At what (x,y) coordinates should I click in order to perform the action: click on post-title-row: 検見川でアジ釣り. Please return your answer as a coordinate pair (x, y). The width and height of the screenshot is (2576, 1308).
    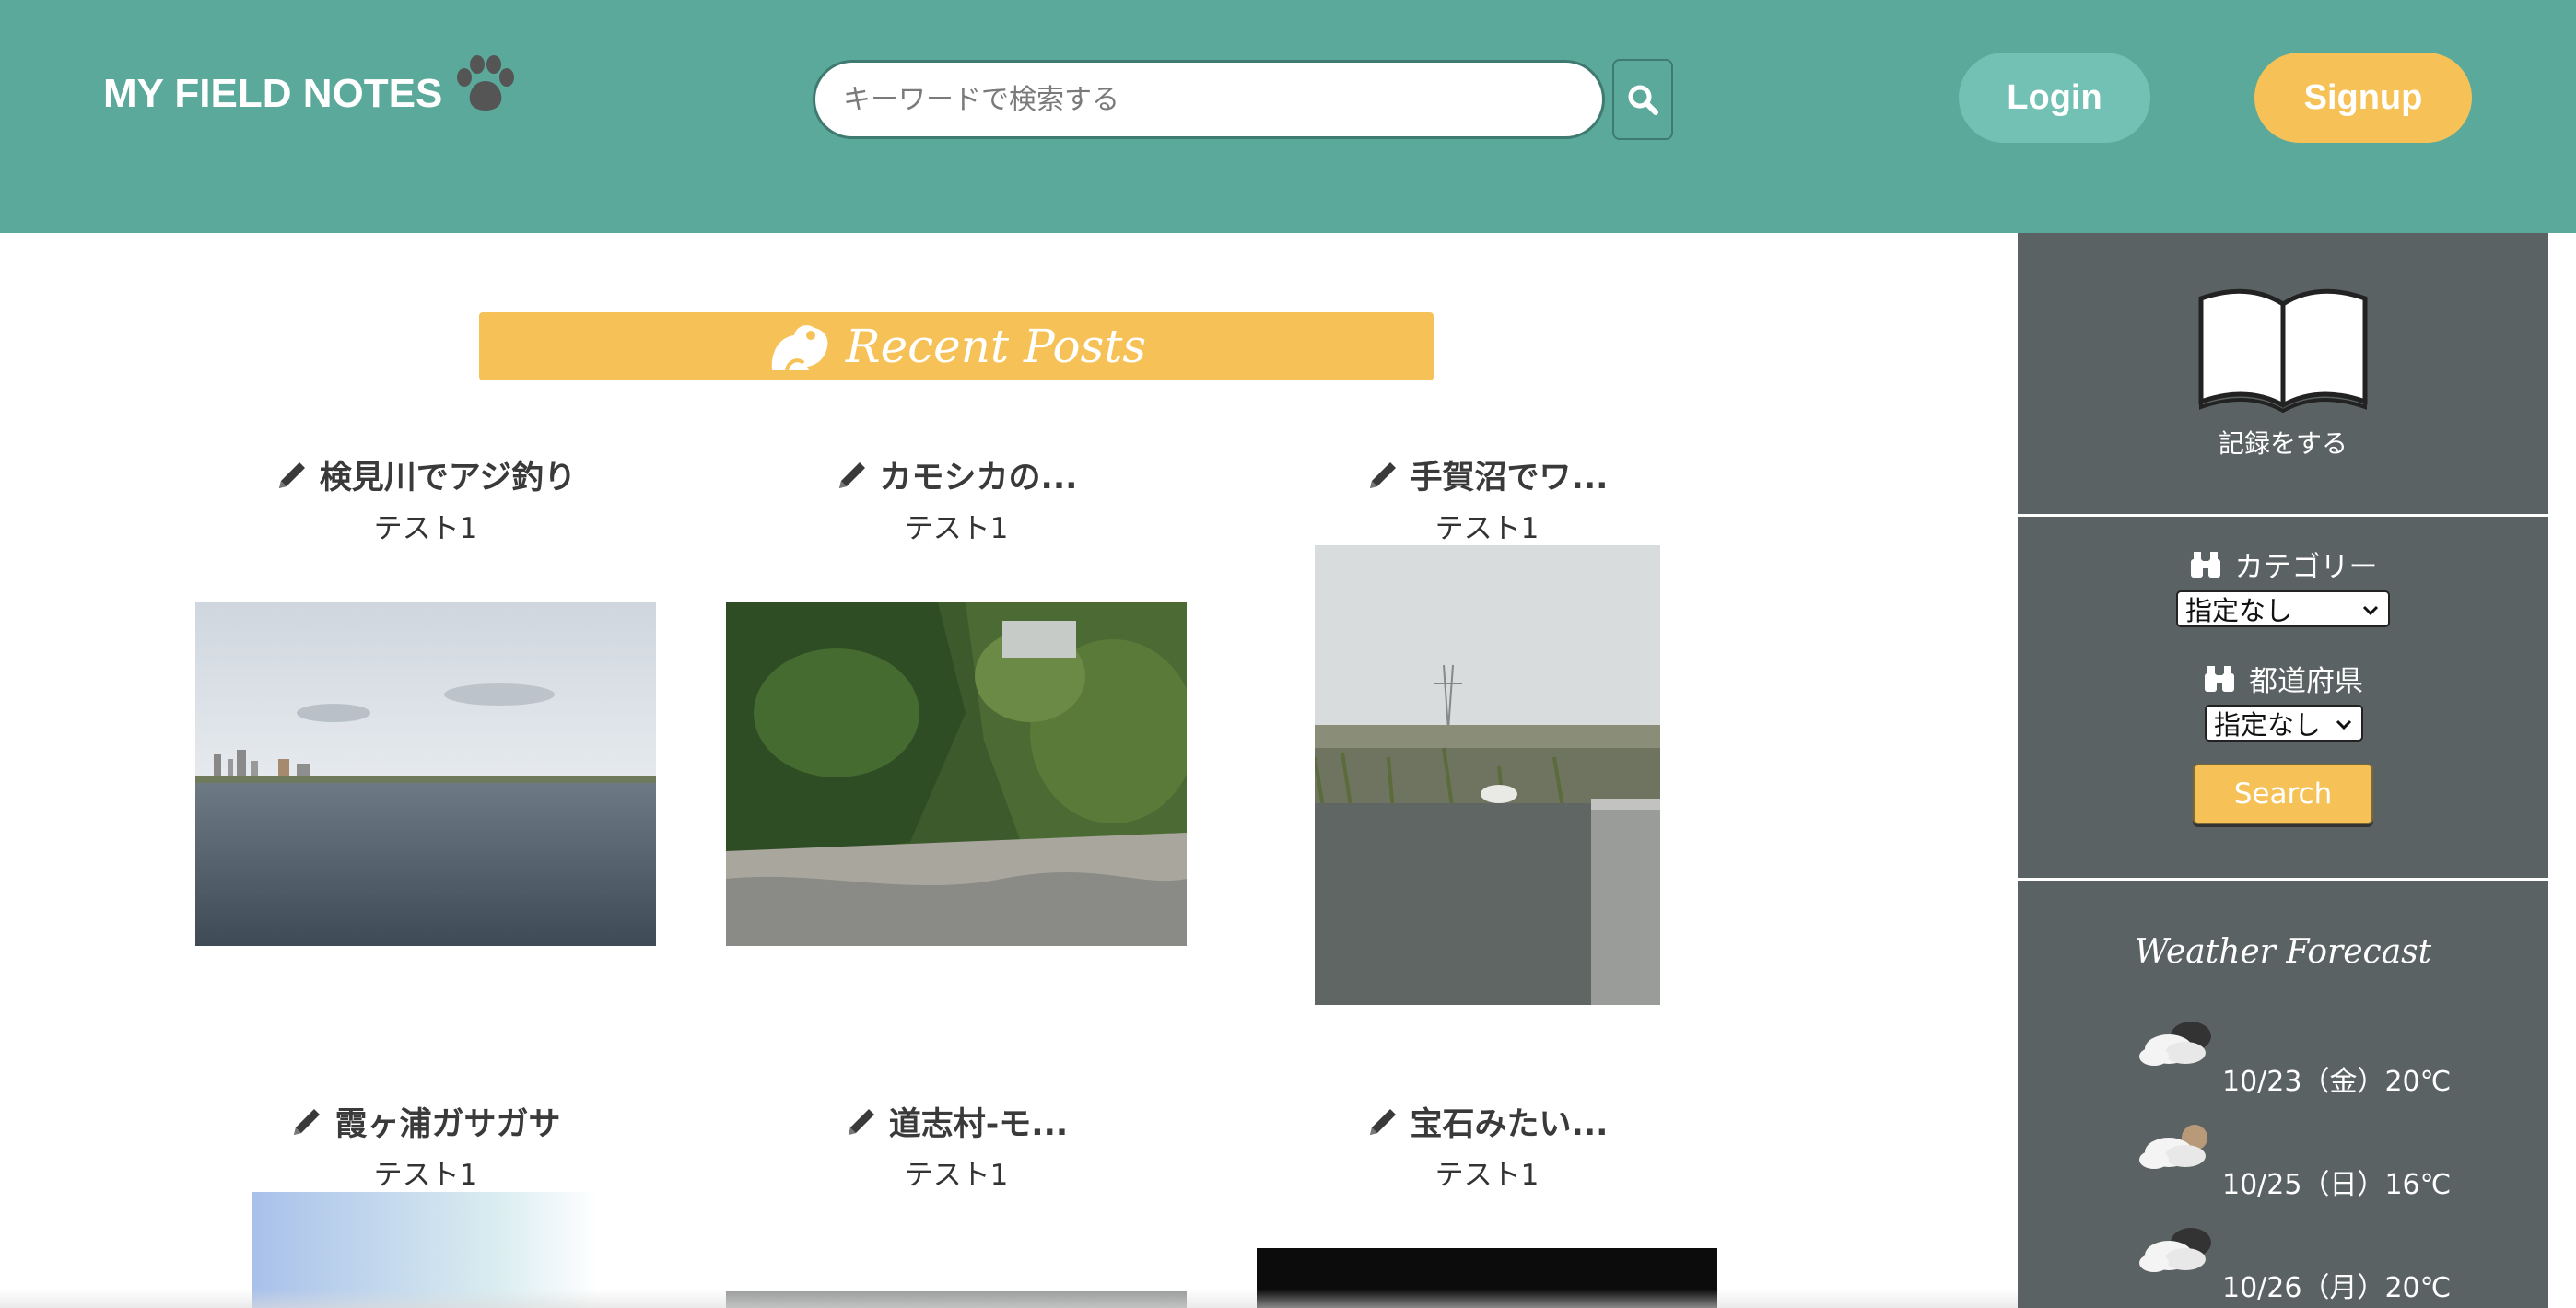
    Looking at the image, I should click on (425, 475).